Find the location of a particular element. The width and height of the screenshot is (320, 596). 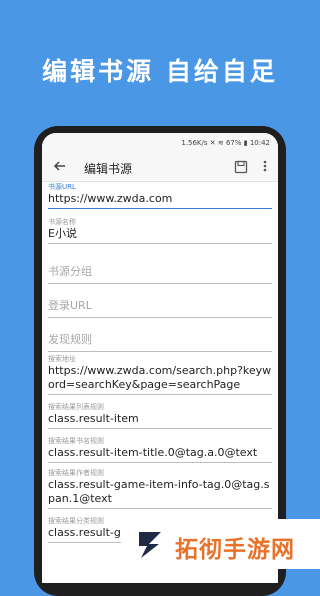

search-name-rule-input: class.result-item-title.0@tag.a.0@text is located at coordinates (160, 454).